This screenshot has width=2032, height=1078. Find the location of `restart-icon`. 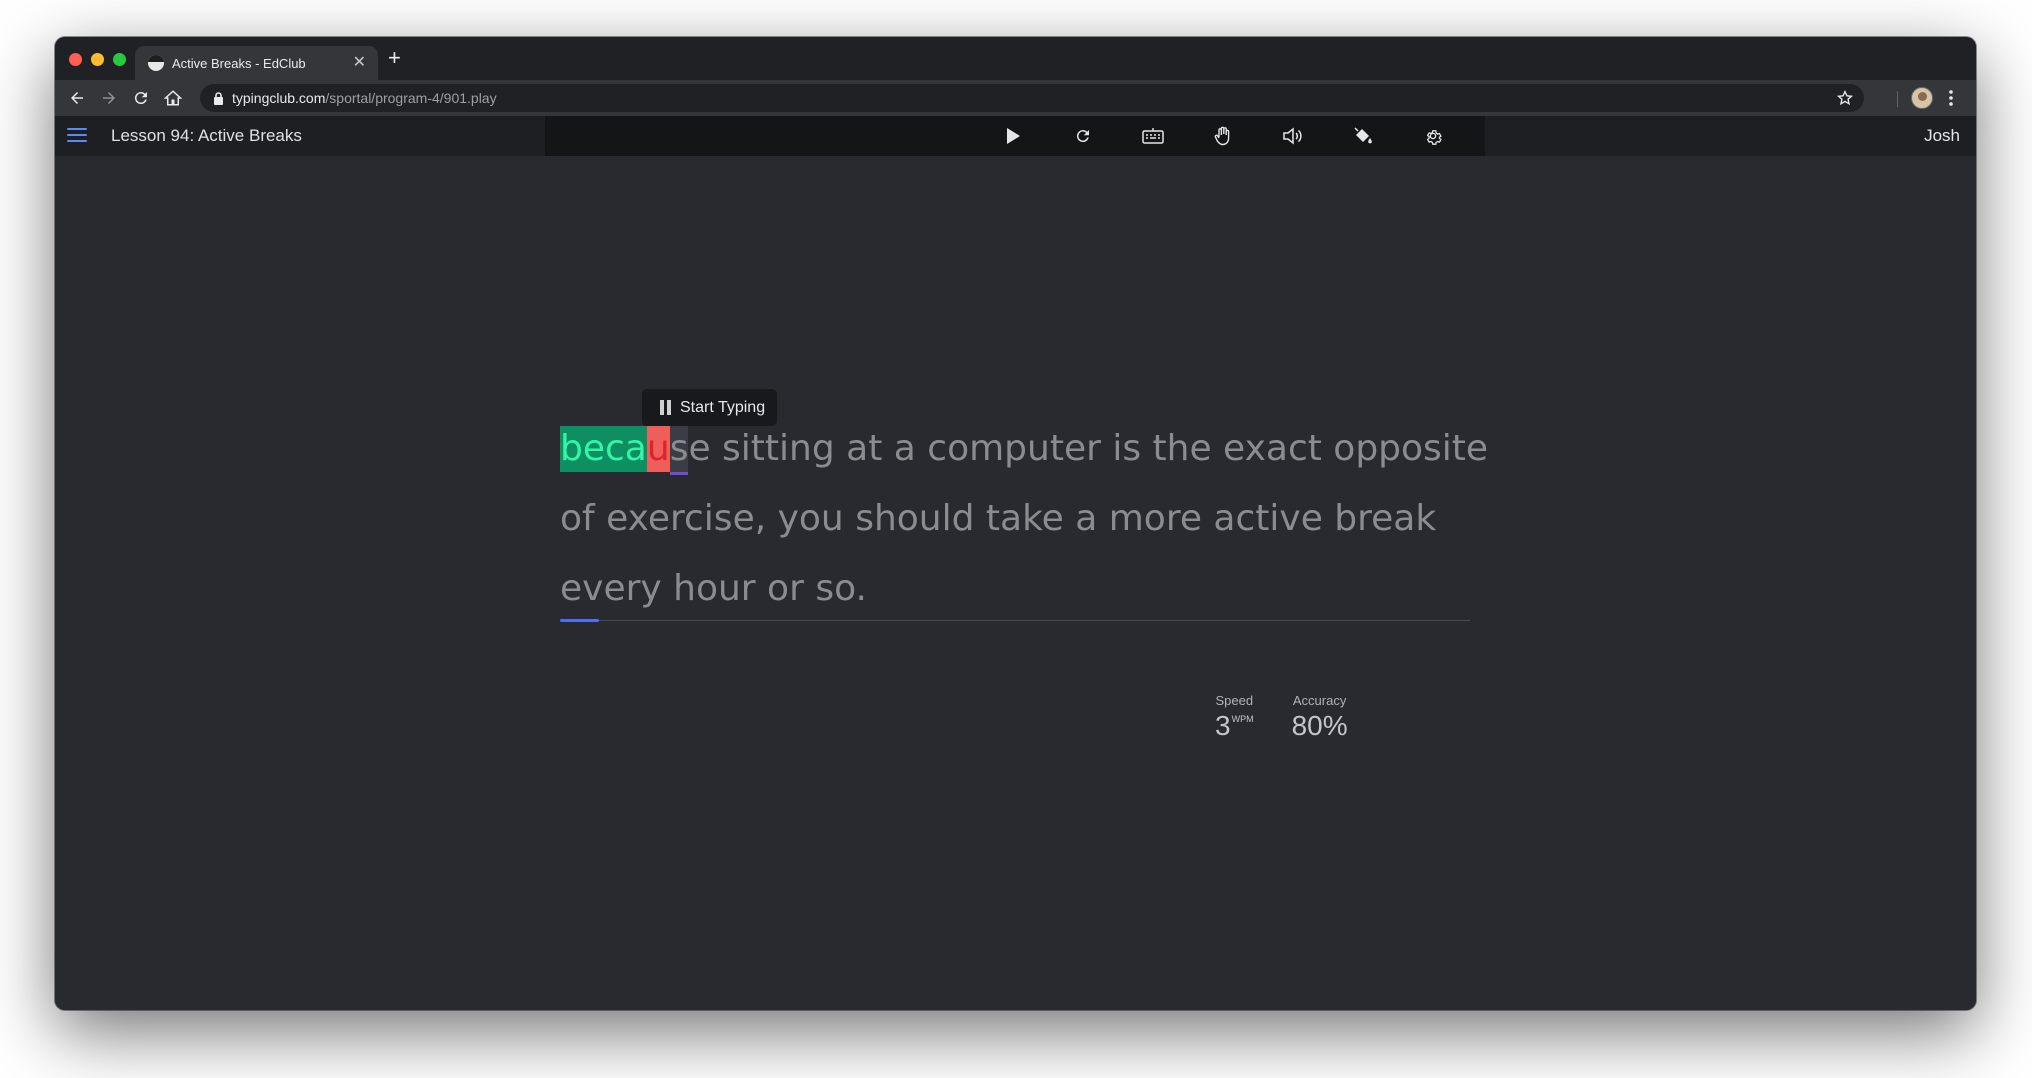

restart-icon is located at coordinates (1082, 136).